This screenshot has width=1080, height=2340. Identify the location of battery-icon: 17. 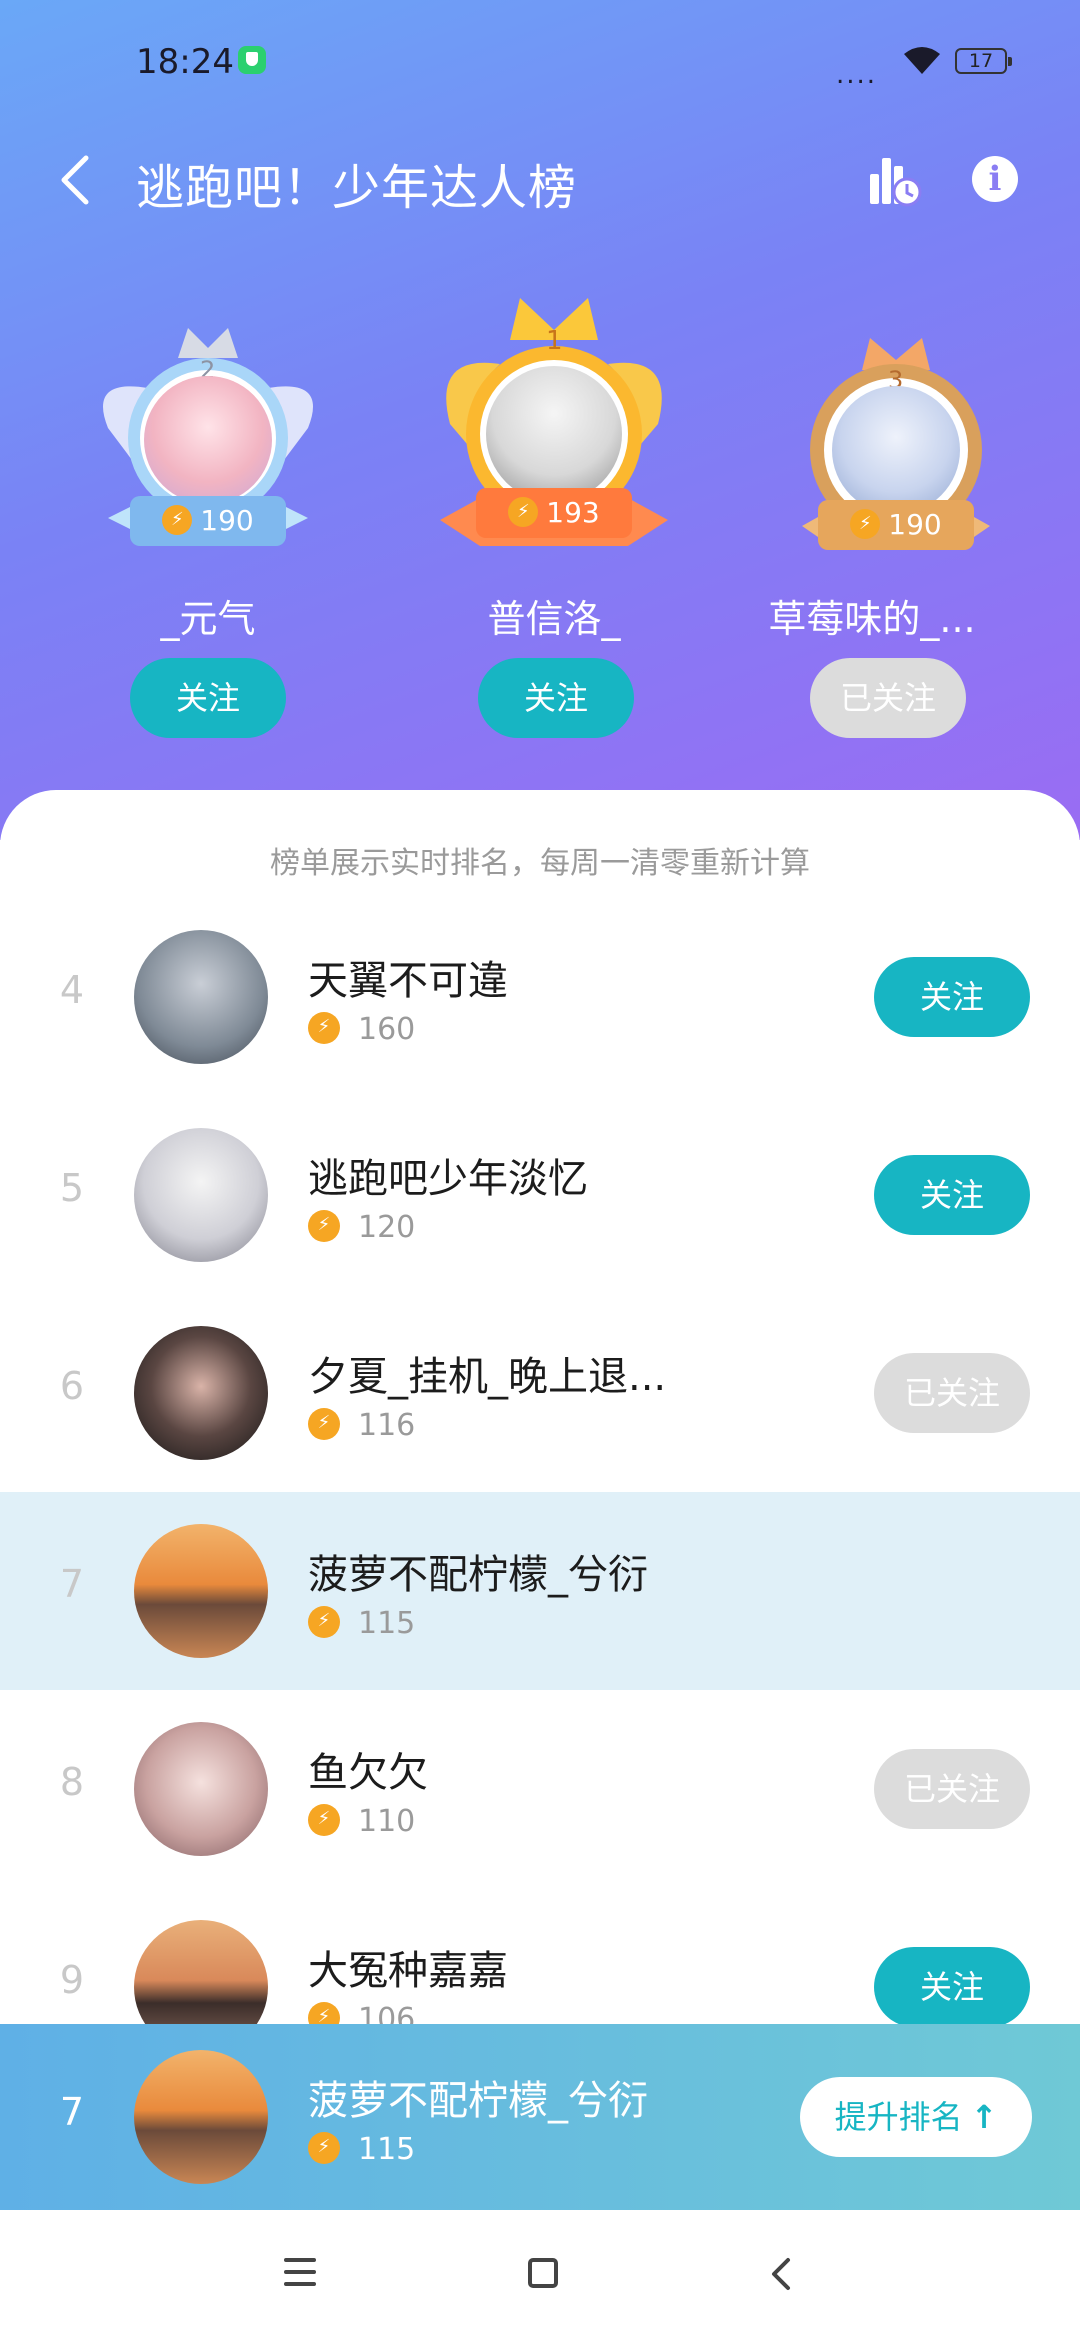
(983, 61).